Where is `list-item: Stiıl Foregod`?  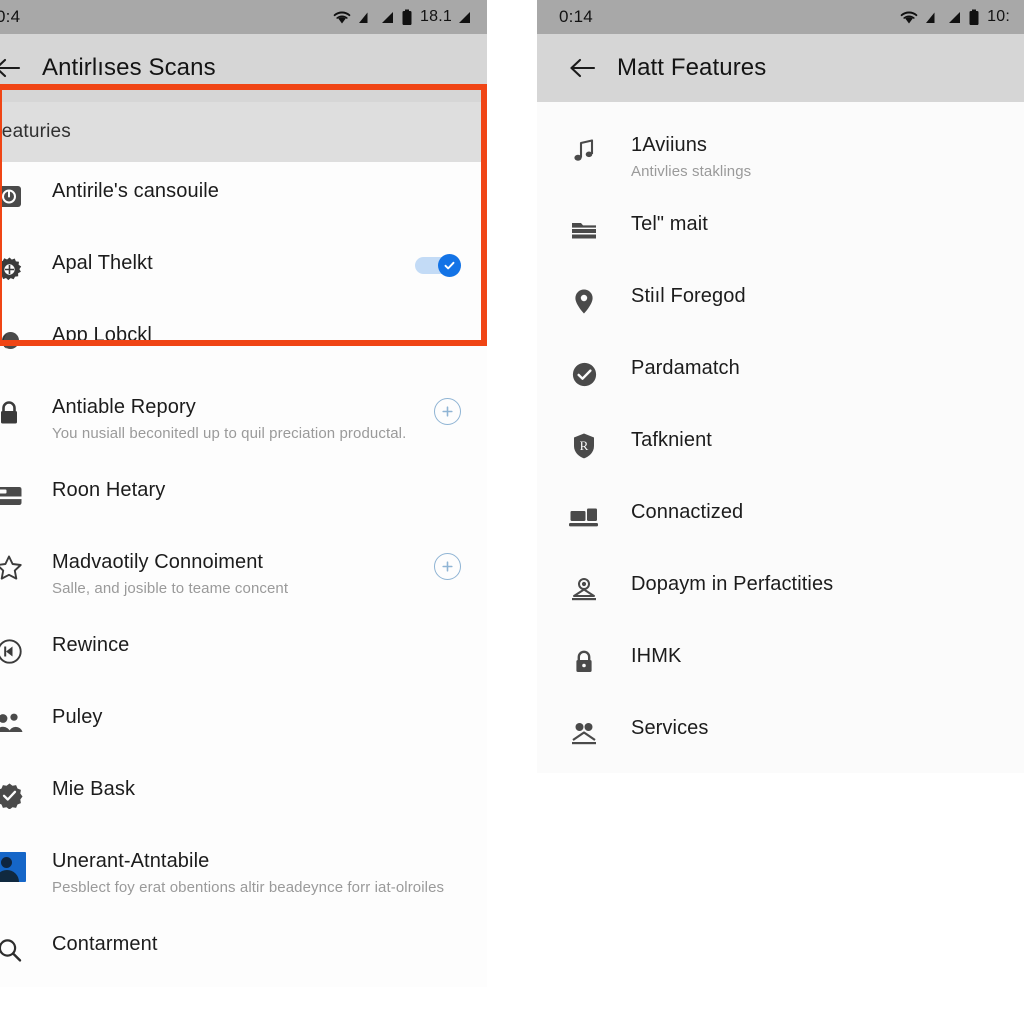 list-item: Stiıl Foregod is located at coordinates (780, 305).